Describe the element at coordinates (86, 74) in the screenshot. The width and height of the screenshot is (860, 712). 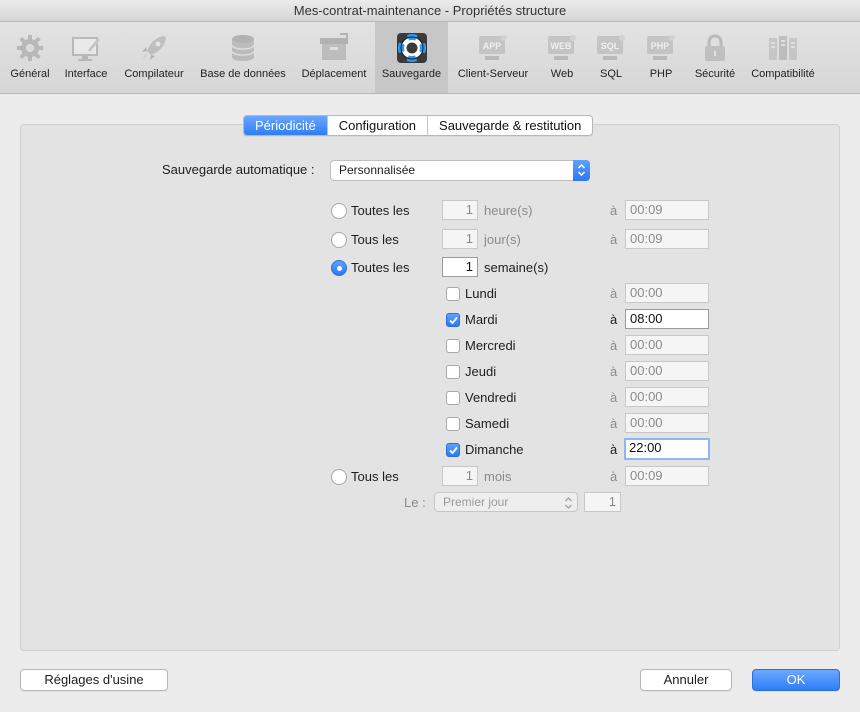
I see `toolbar-label: Interface` at that location.